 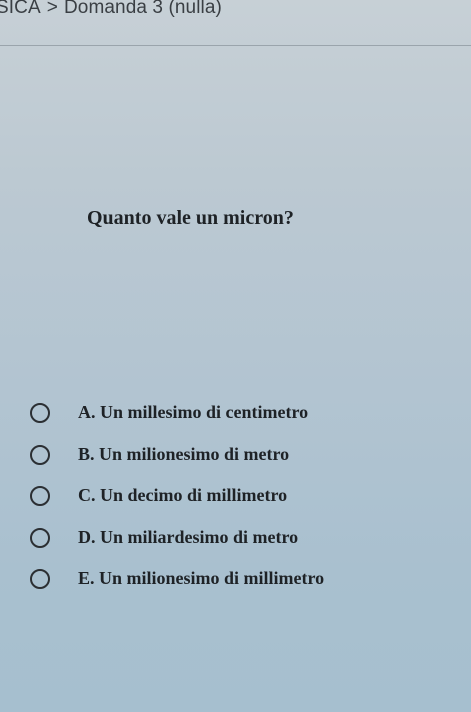 I want to click on answer-option-e: E. Un milionesimo di millimetro, so click(x=177, y=578).